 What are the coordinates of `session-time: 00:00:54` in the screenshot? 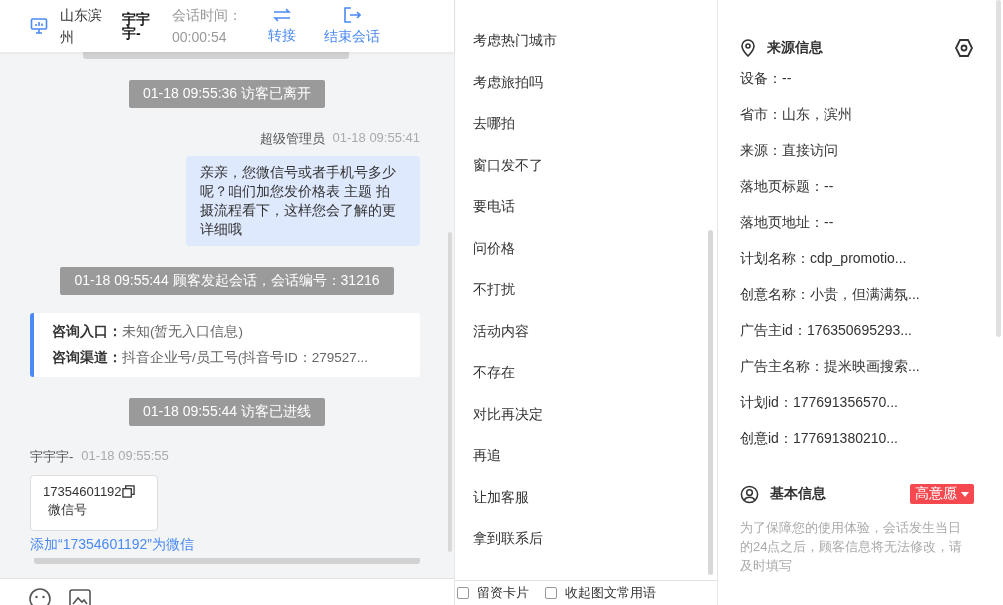 It's located at (200, 37).